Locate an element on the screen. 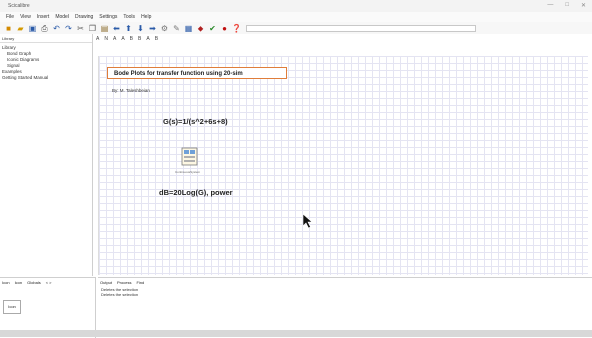 Image resolution: width=592 pixels, height=338 pixels. transfer-function-text: G(s)=1/(s^2+6s+8) is located at coordinates (195, 121).